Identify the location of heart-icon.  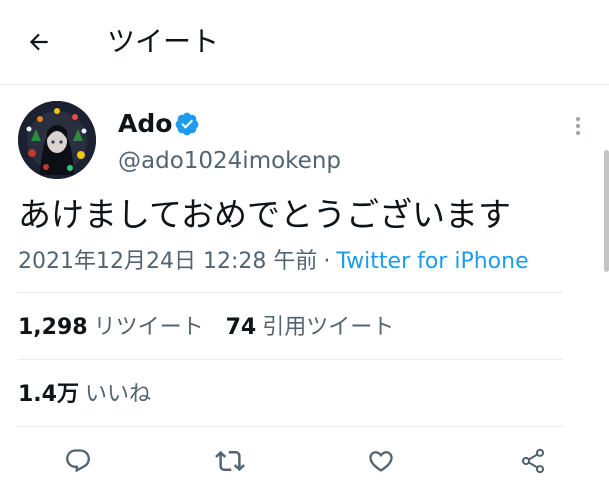
(381, 461).